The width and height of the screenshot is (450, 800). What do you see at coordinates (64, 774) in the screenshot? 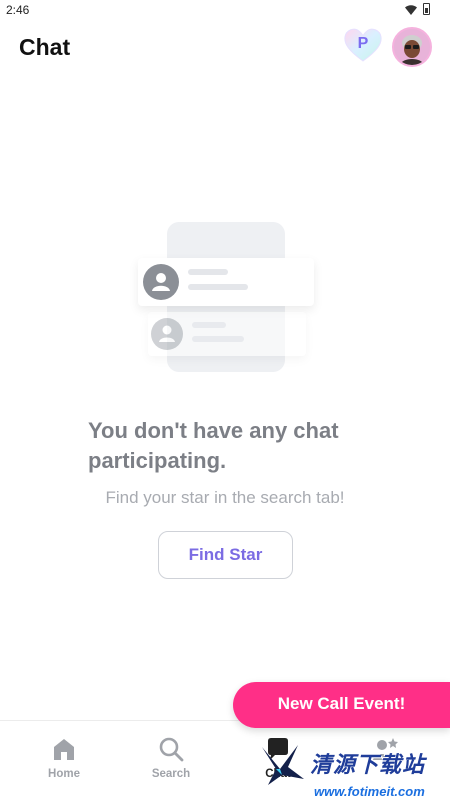
I see `nav-label-home: Home` at bounding box center [64, 774].